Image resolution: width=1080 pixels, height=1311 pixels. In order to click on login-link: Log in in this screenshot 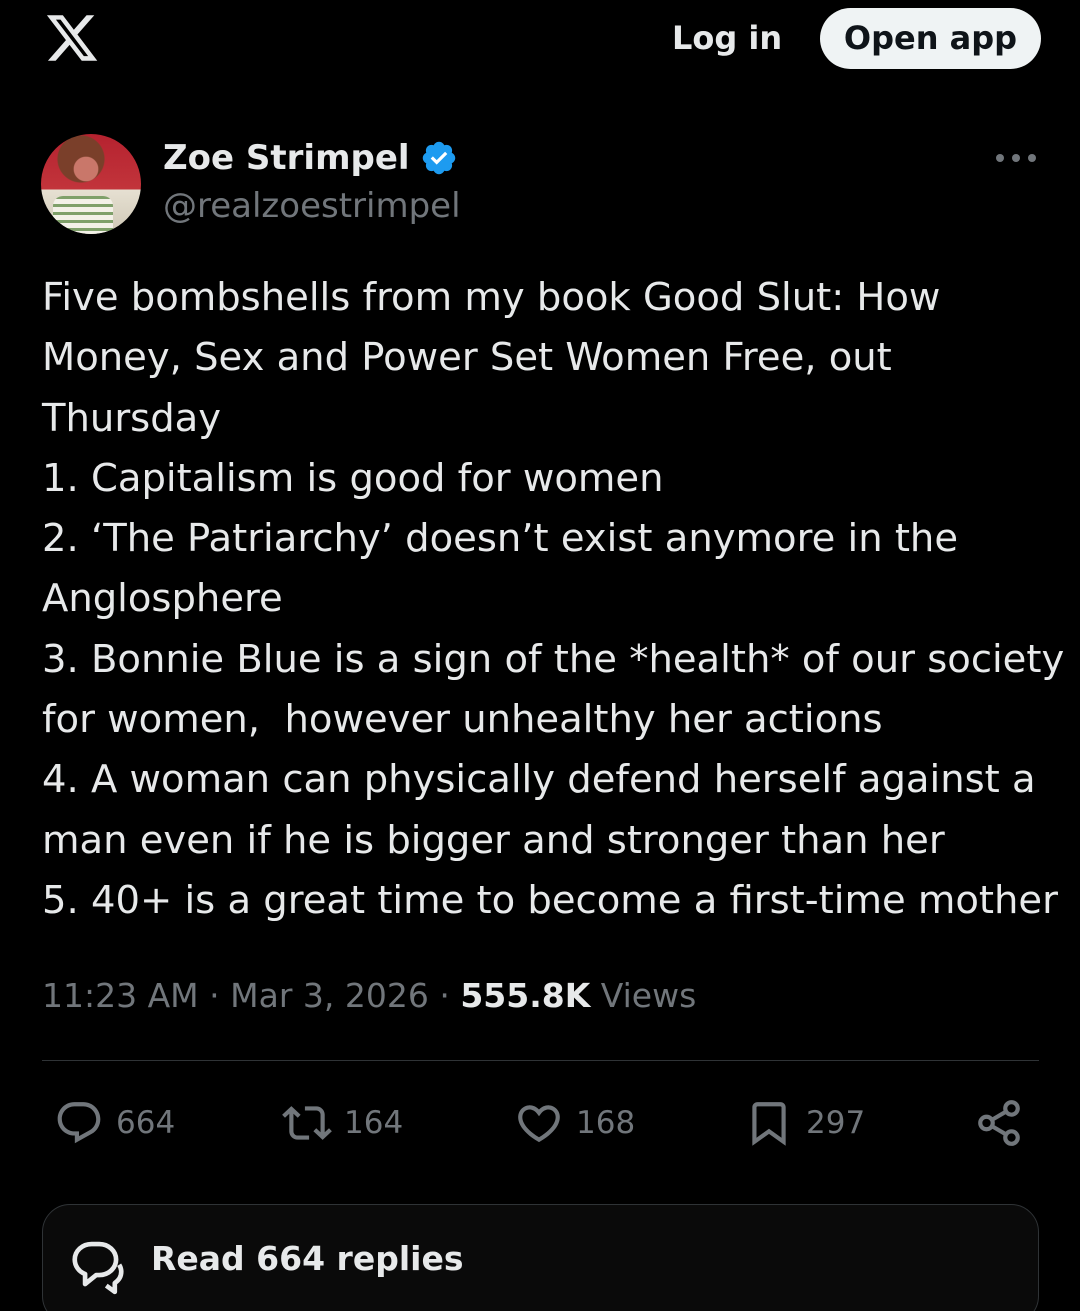, I will do `click(727, 38)`.